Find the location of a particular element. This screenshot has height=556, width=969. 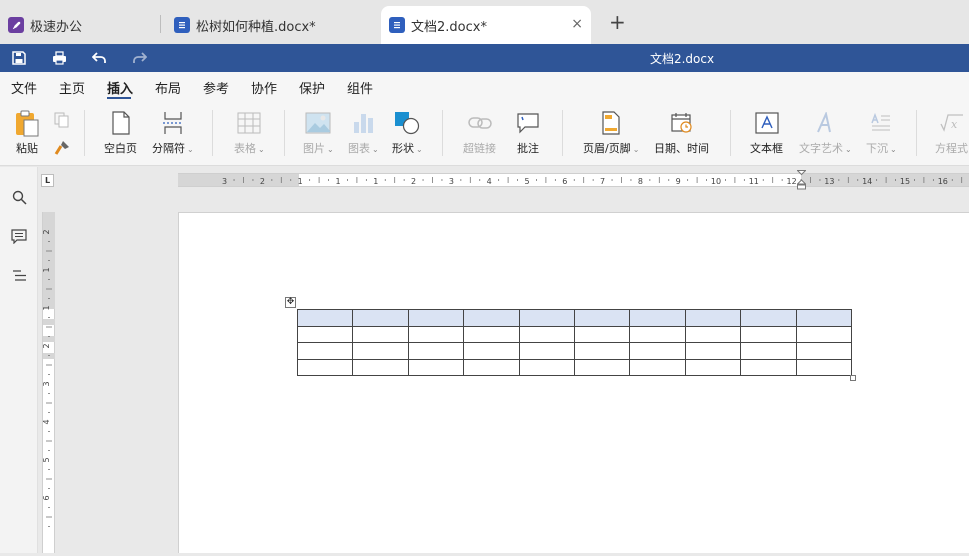

document-table is located at coordinates (574, 342).